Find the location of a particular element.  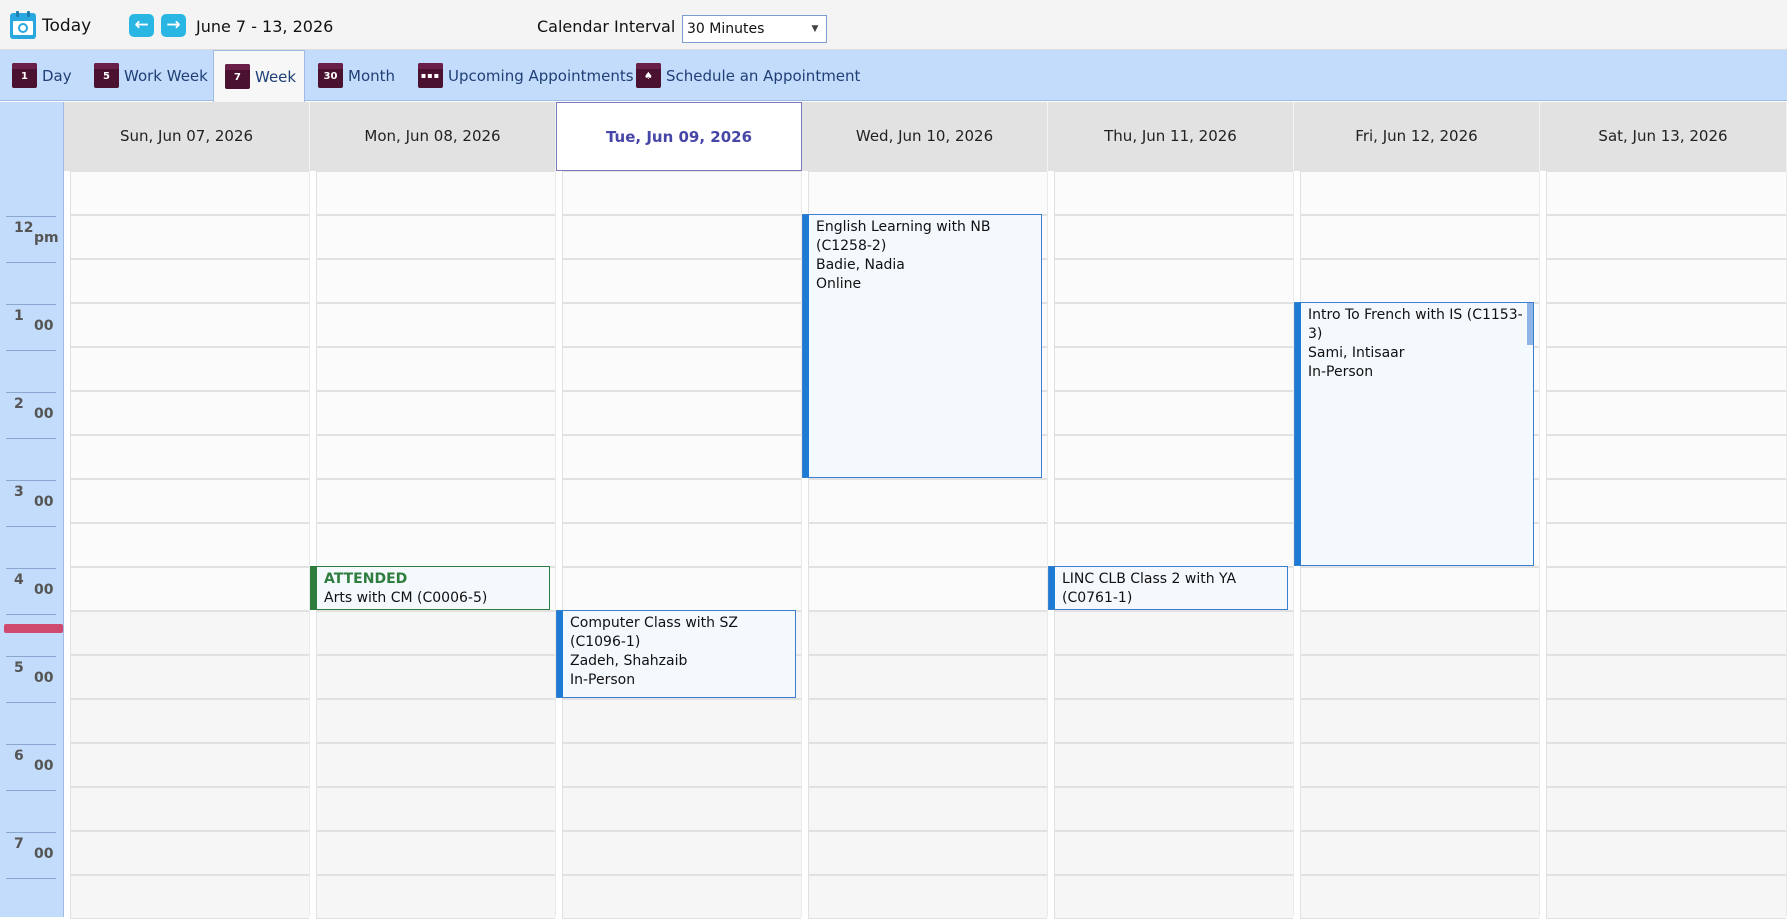

day-header: Wed, Jun 10, 2026 is located at coordinates (925, 136).